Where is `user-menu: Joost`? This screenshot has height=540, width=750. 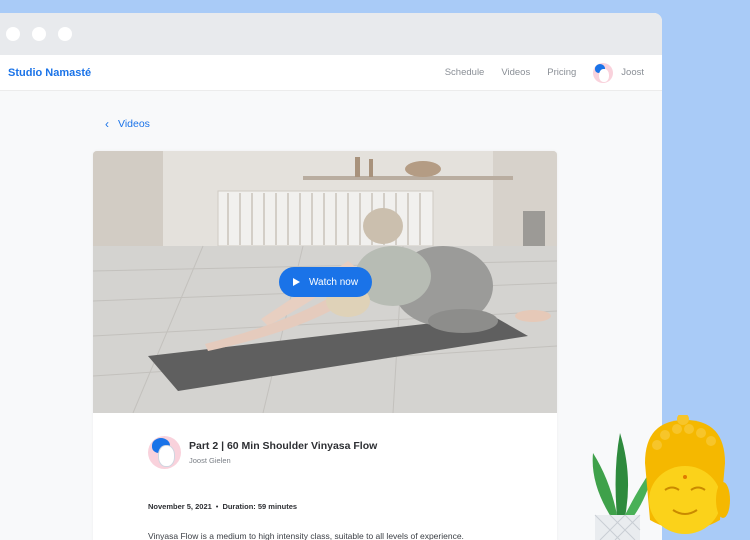
user-menu: Joost is located at coordinates (618, 72).